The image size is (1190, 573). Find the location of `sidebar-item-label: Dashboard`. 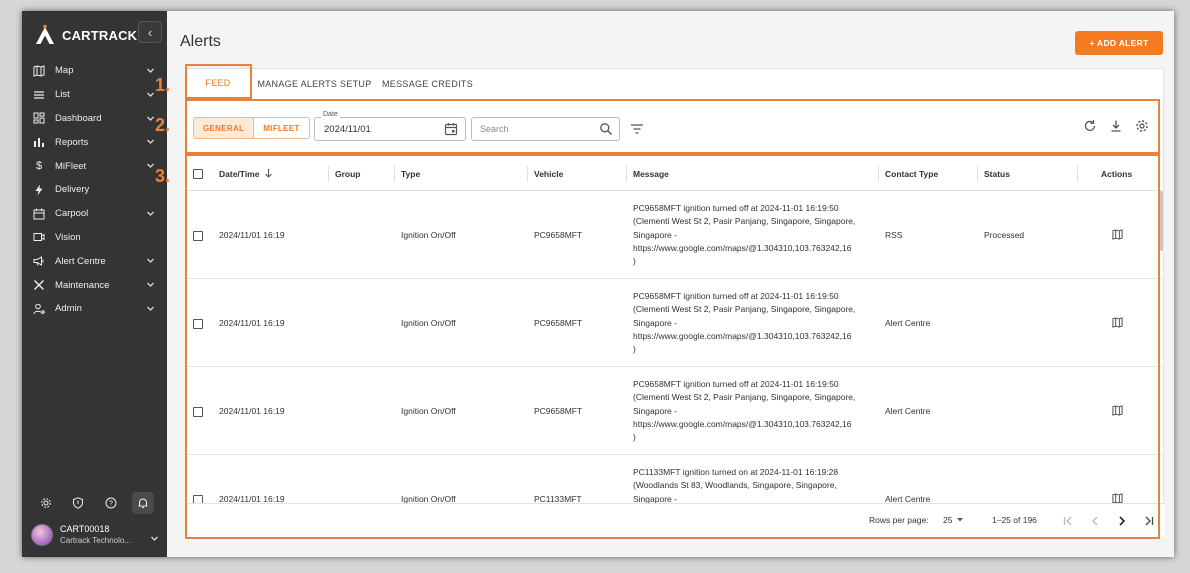

sidebar-item-label: Dashboard is located at coordinates (78, 118).